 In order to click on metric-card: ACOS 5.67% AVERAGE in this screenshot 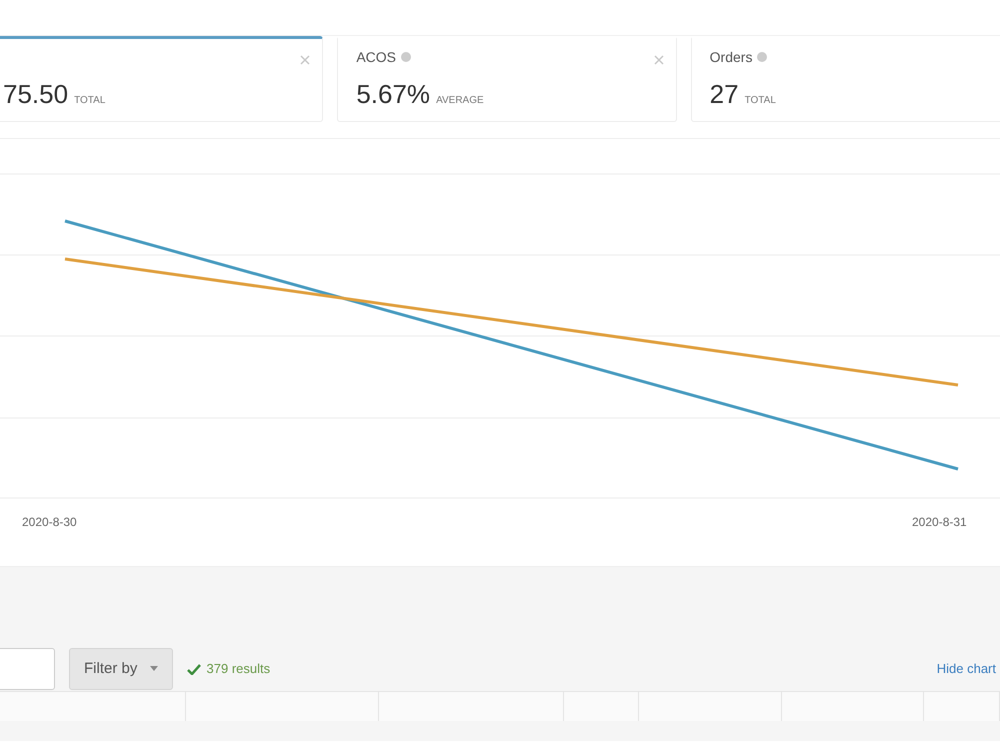, I will do `click(507, 79)`.